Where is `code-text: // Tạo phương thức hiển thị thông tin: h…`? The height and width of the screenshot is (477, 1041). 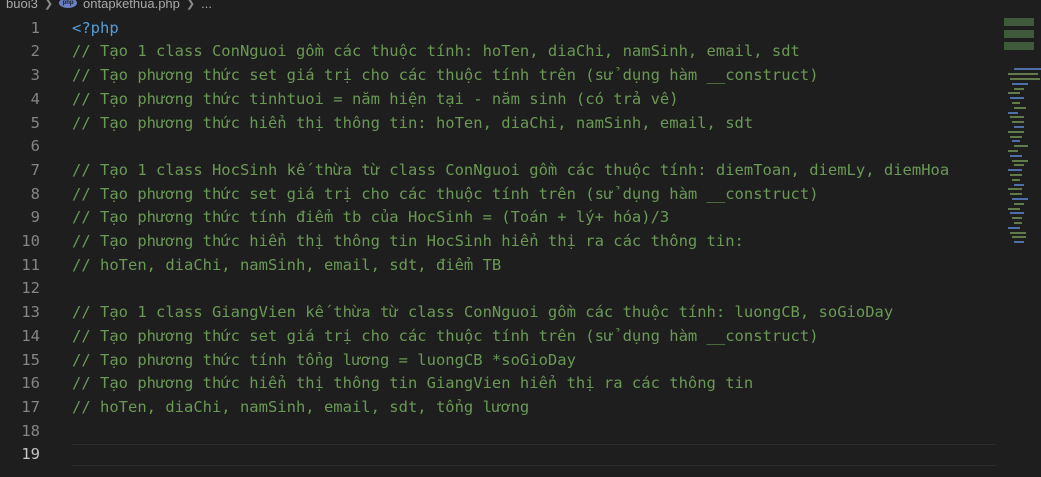 code-text: // Tạo phương thức hiển thị thông tin: h… is located at coordinates (412, 123).